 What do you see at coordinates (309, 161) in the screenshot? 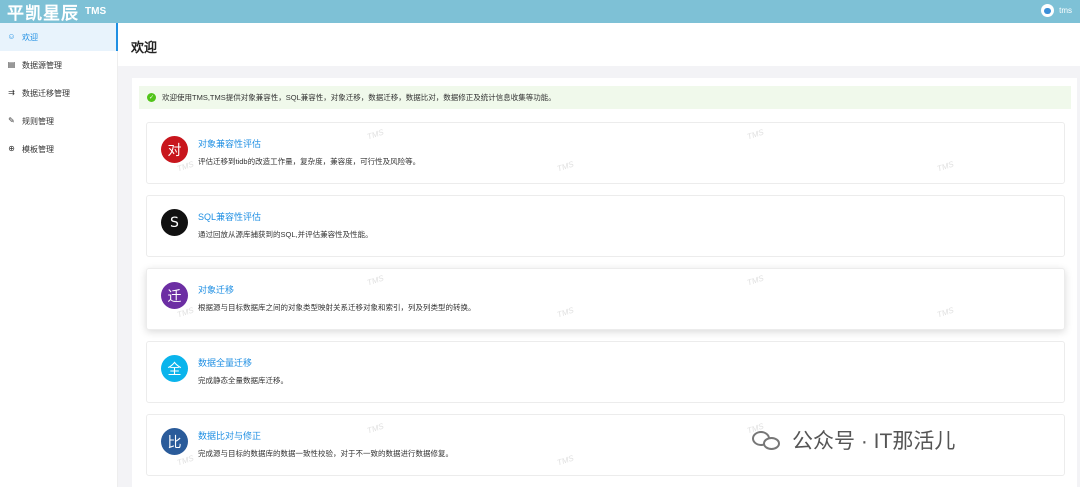
I see `card-desc: 评估迁移到tidb的改造工作量，复杂度，兼容度，可行性及风险等。` at bounding box center [309, 161].